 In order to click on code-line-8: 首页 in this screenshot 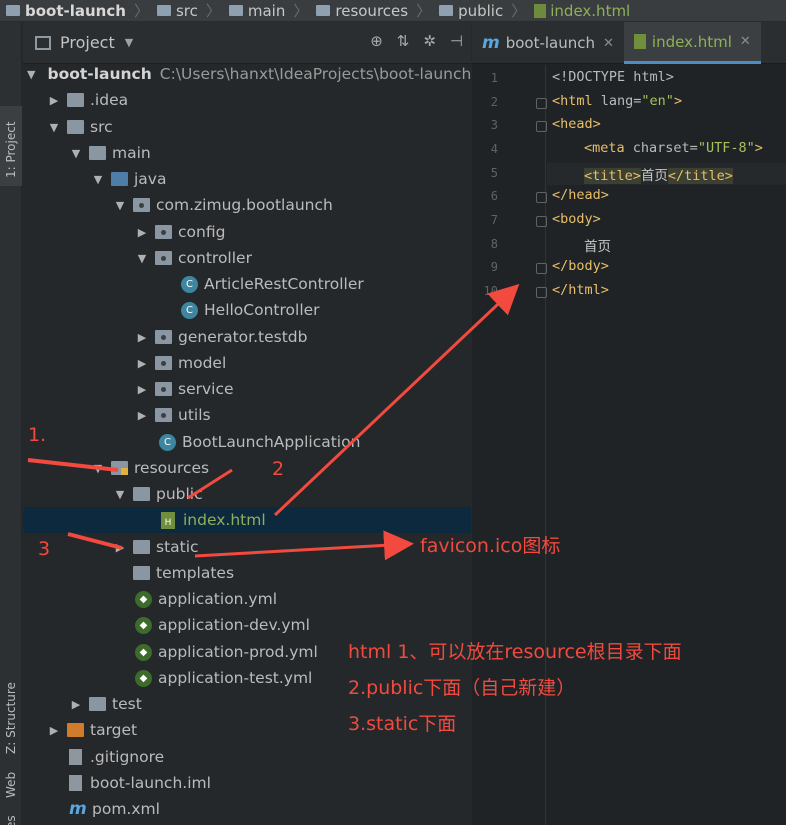, I will do `click(597, 245)`.